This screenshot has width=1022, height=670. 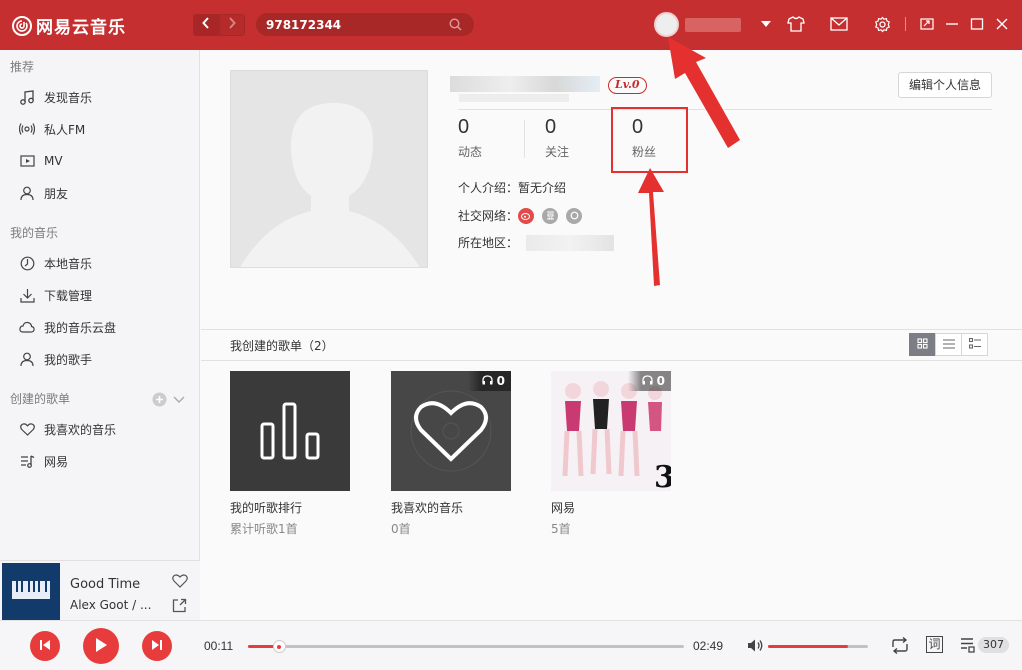 What do you see at coordinates (649, 140) in the screenshot?
I see `annotation-highlight-box` at bounding box center [649, 140].